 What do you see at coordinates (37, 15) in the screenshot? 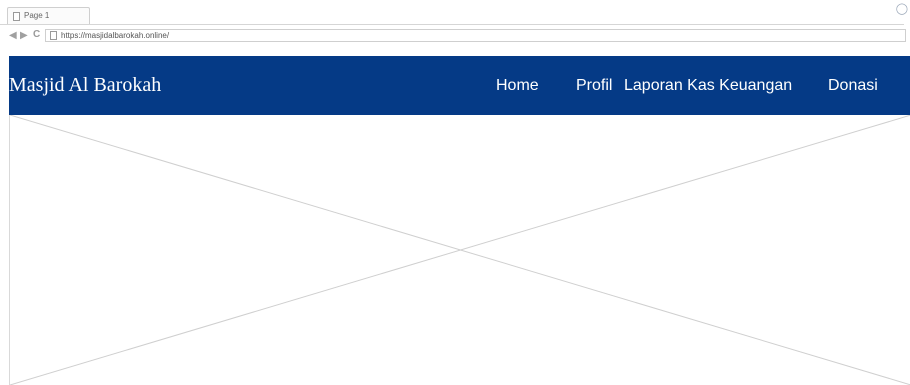
I see `tab-title: Page 1` at bounding box center [37, 15].